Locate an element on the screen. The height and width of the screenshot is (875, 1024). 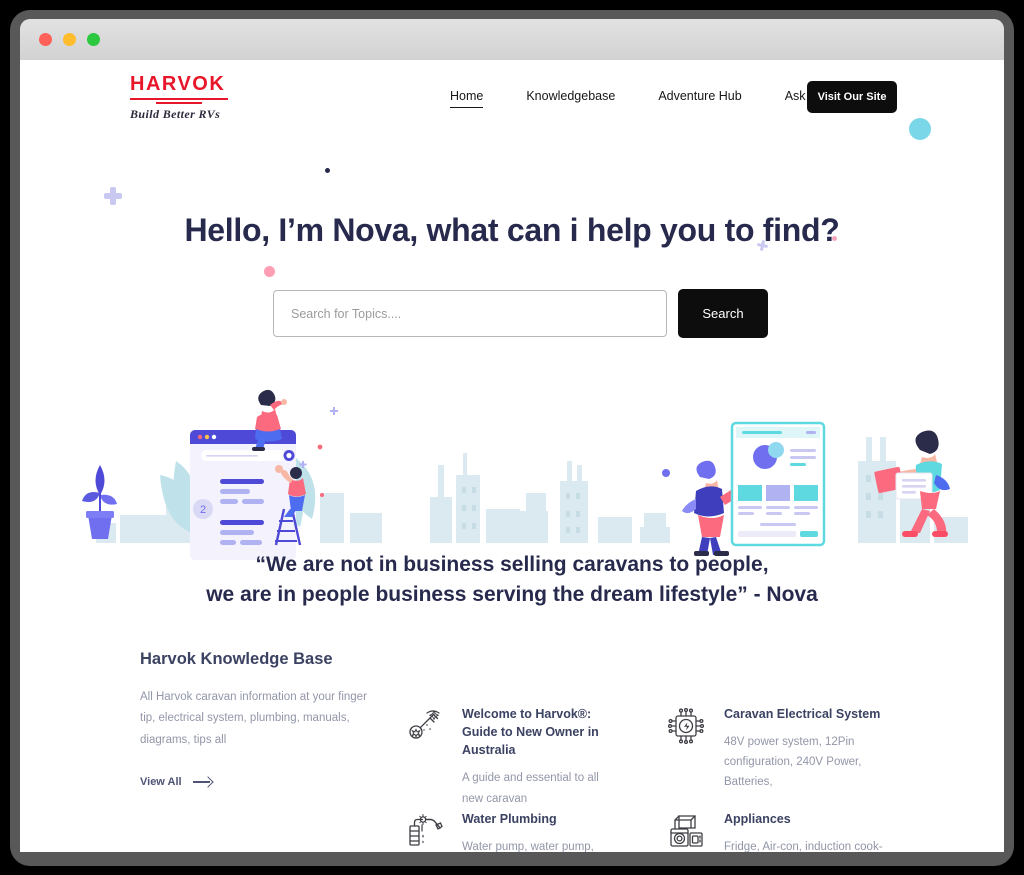
zoom-window-button is located at coordinates (93, 39).